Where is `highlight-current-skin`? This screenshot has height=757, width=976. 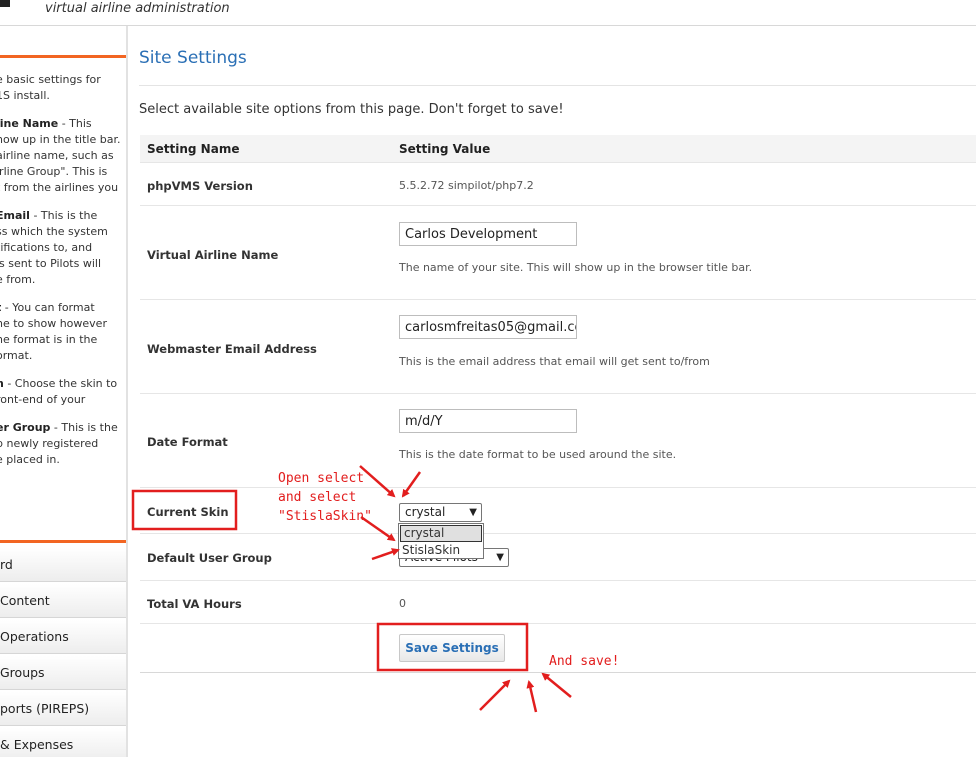
highlight-current-skin is located at coordinates (184, 510).